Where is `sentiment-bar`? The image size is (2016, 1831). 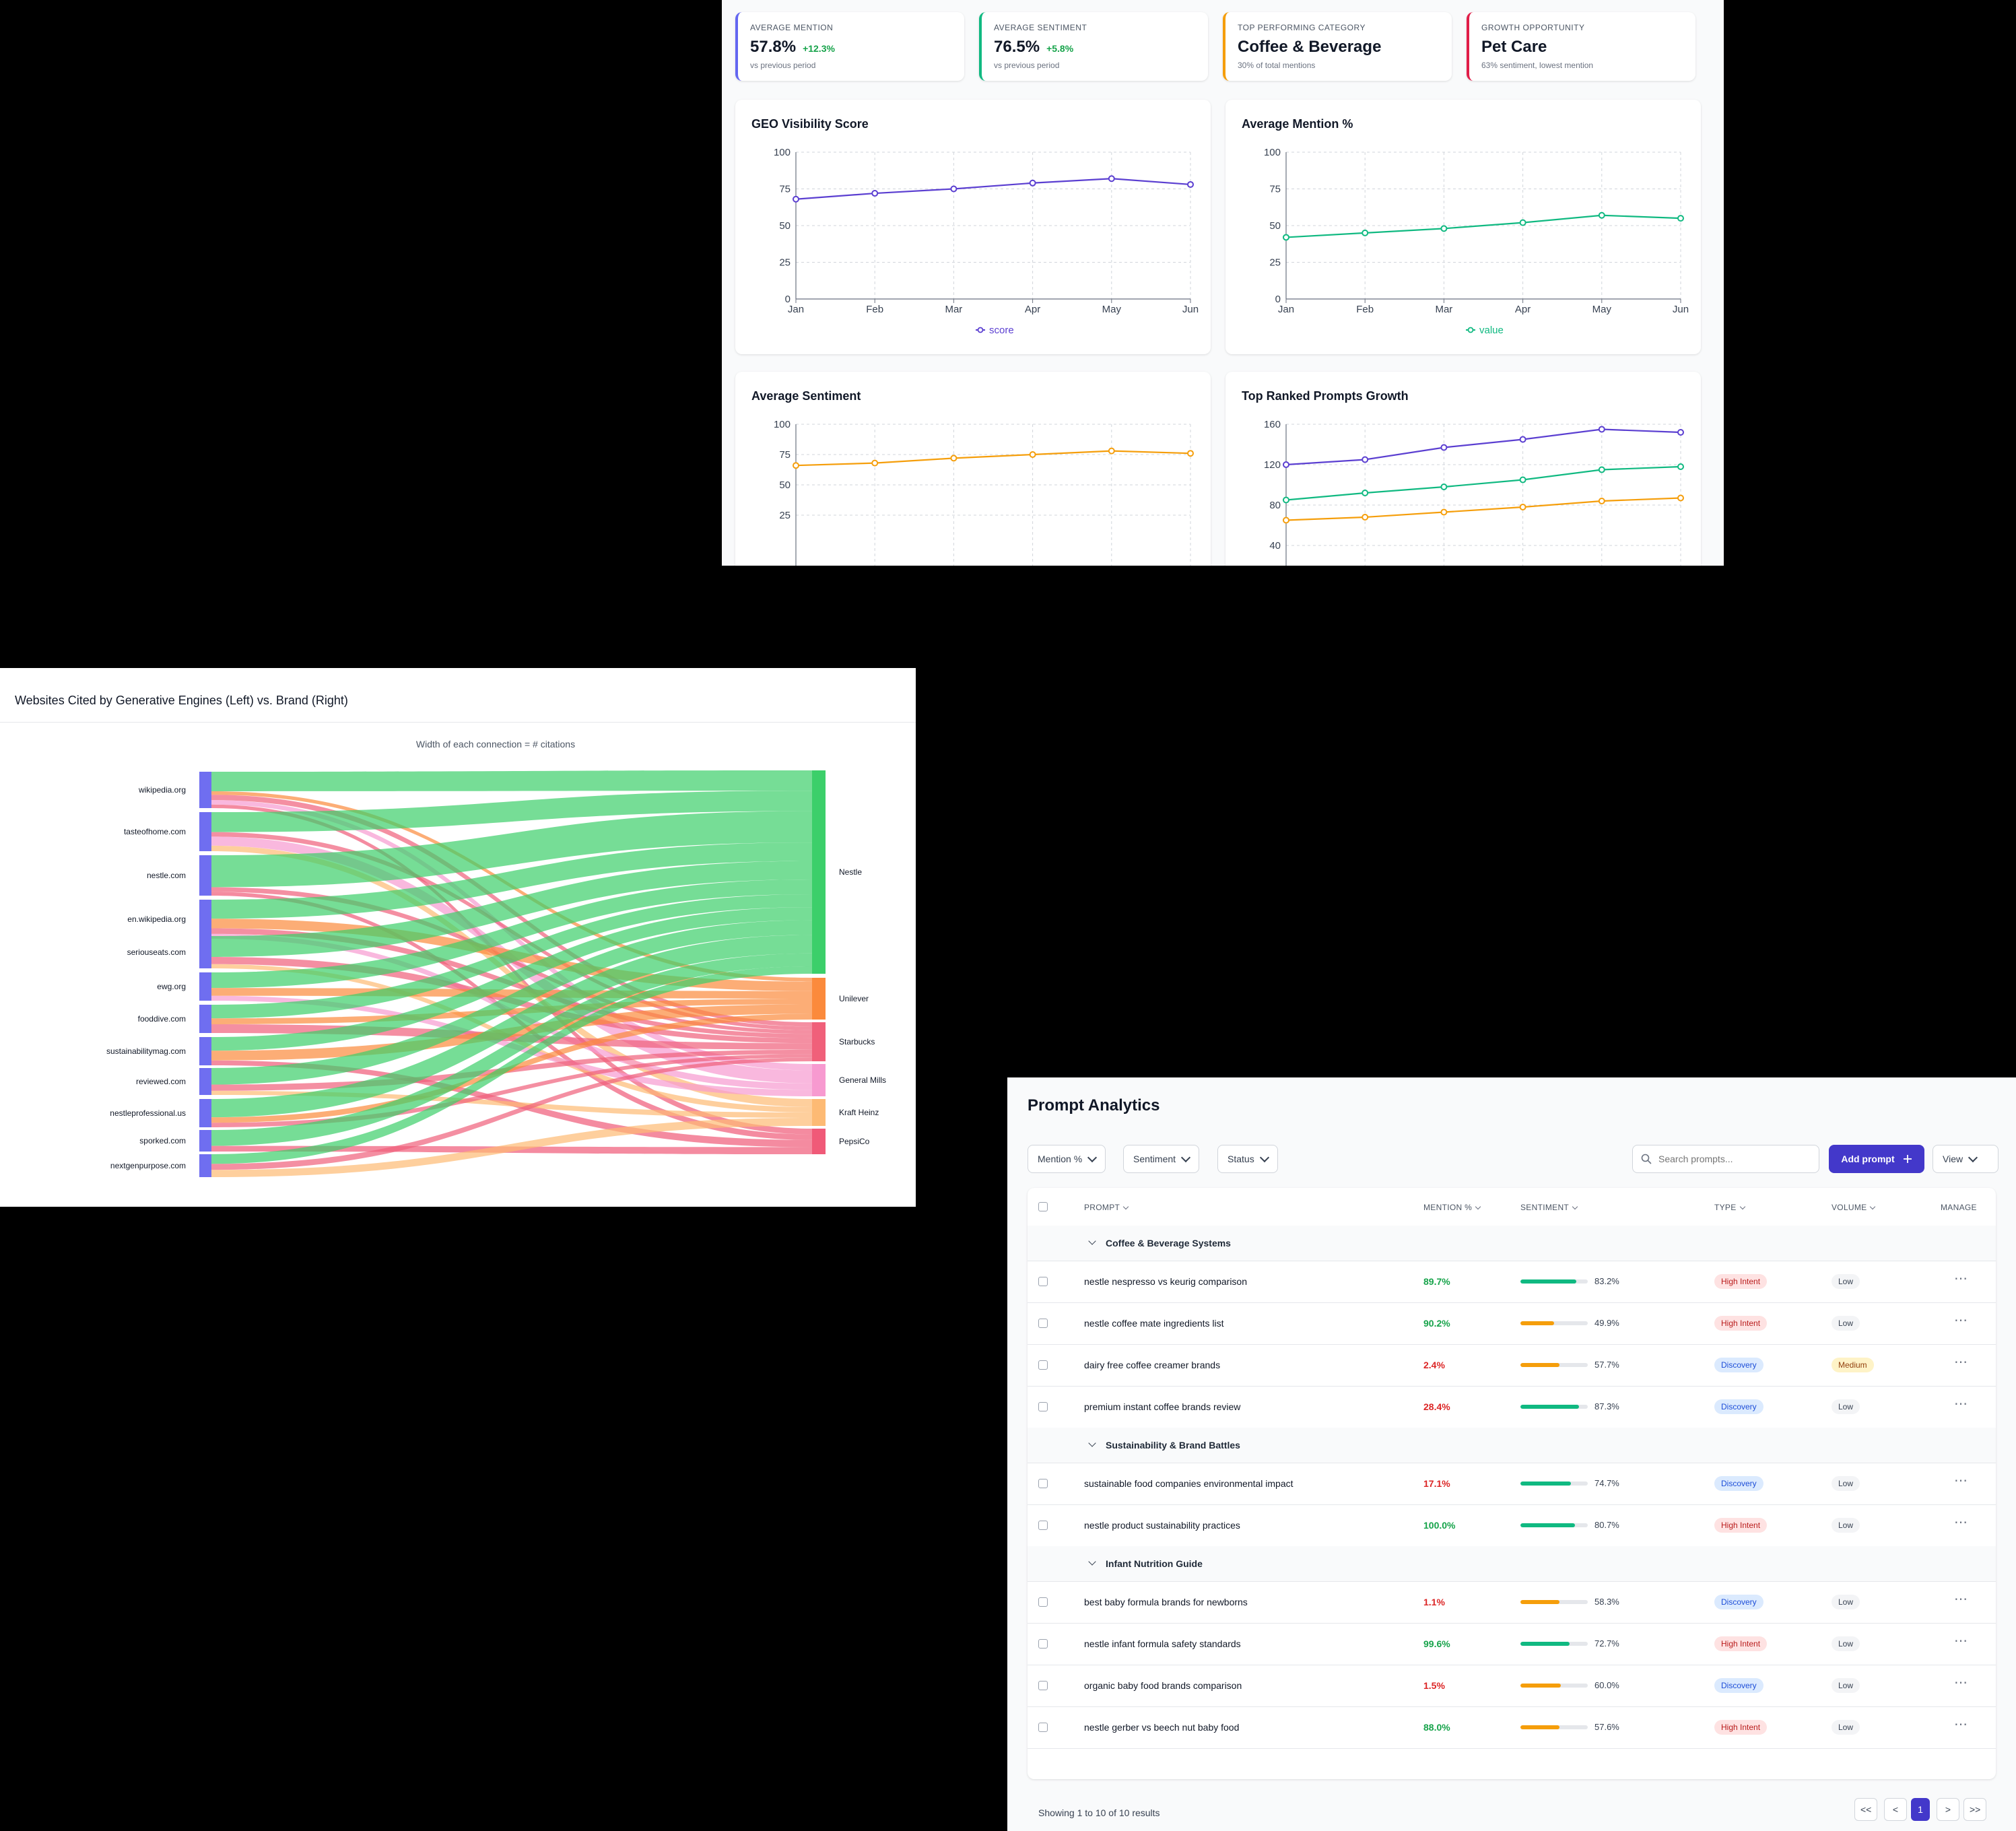 sentiment-bar is located at coordinates (1554, 1323).